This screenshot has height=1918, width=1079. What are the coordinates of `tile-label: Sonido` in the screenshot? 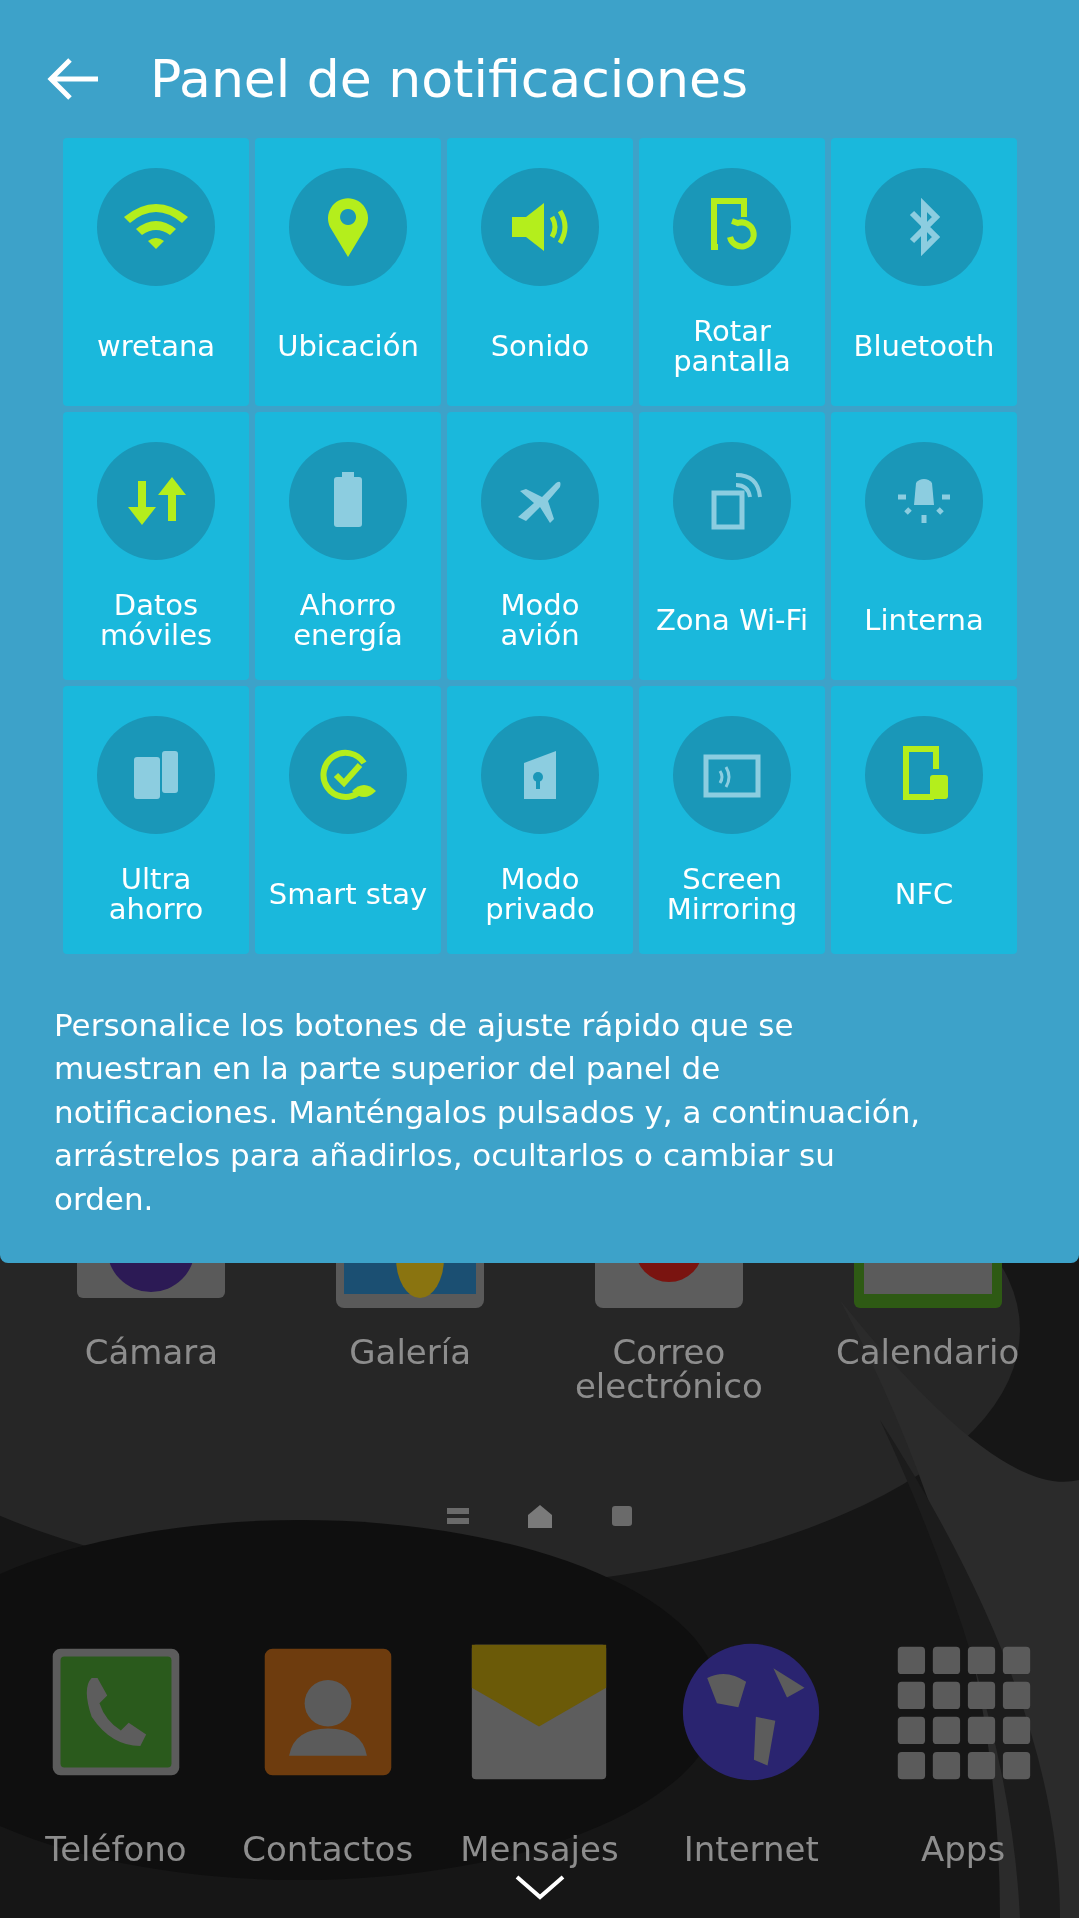 It's located at (540, 346).